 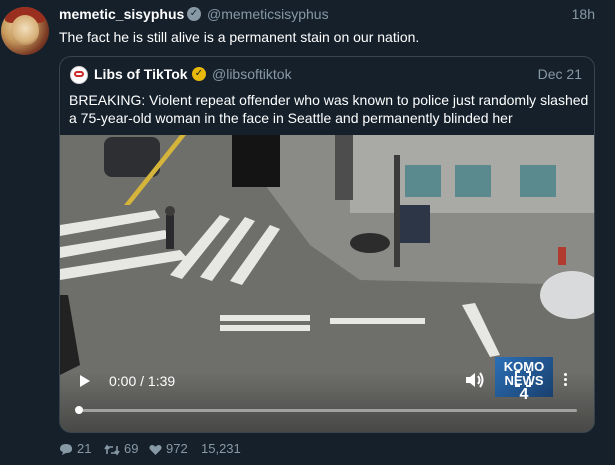 What do you see at coordinates (66, 450) in the screenshot?
I see `reply-icon` at bounding box center [66, 450].